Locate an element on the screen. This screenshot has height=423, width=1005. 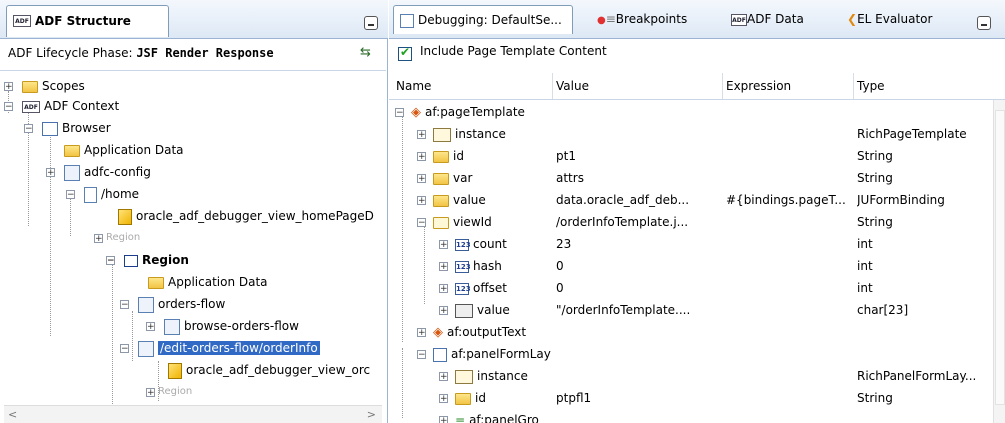
tree-node-browser: − Browser is located at coordinates (65, 128).